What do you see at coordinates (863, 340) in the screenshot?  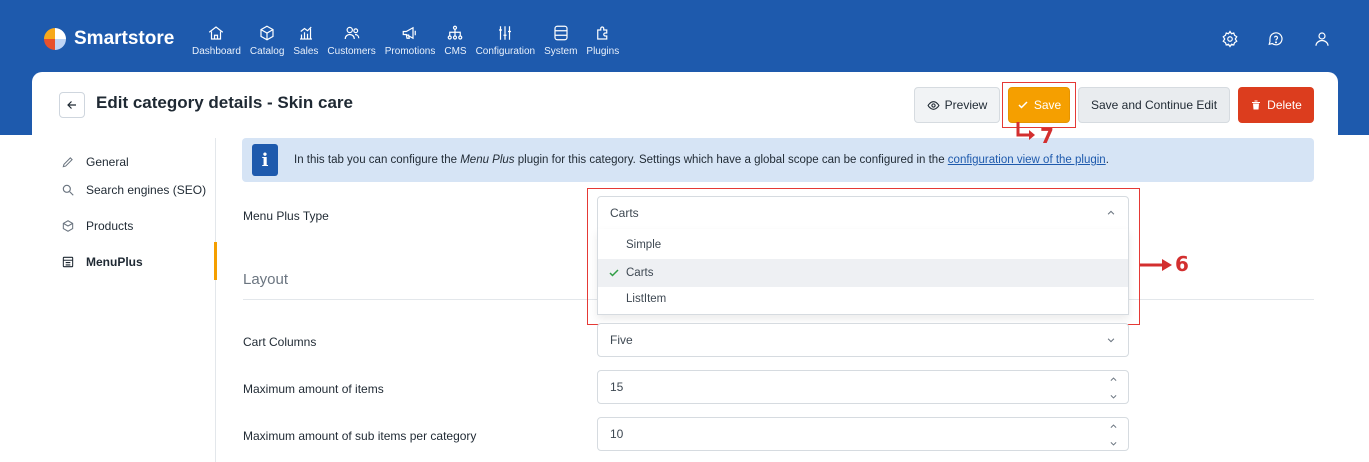 I see `cart-columns-select: Five` at bounding box center [863, 340].